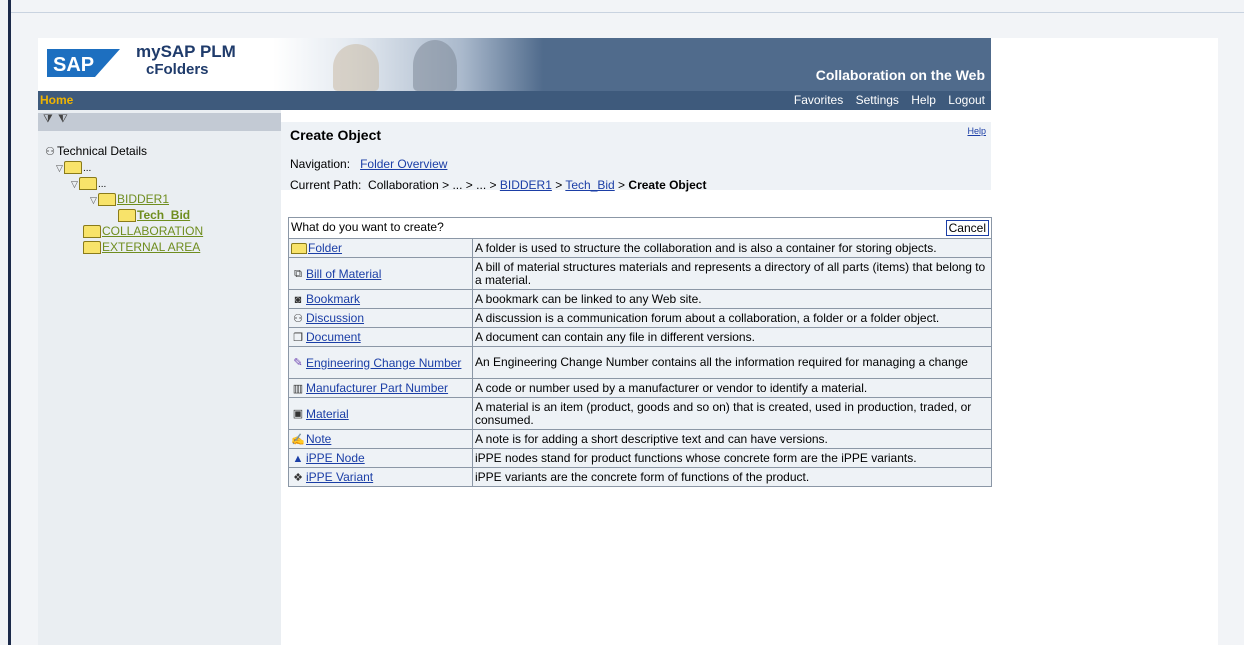 This screenshot has width=1244, height=645. What do you see at coordinates (159, 122) in the screenshot?
I see `tree-toolbar: ⧩ ⧨` at bounding box center [159, 122].